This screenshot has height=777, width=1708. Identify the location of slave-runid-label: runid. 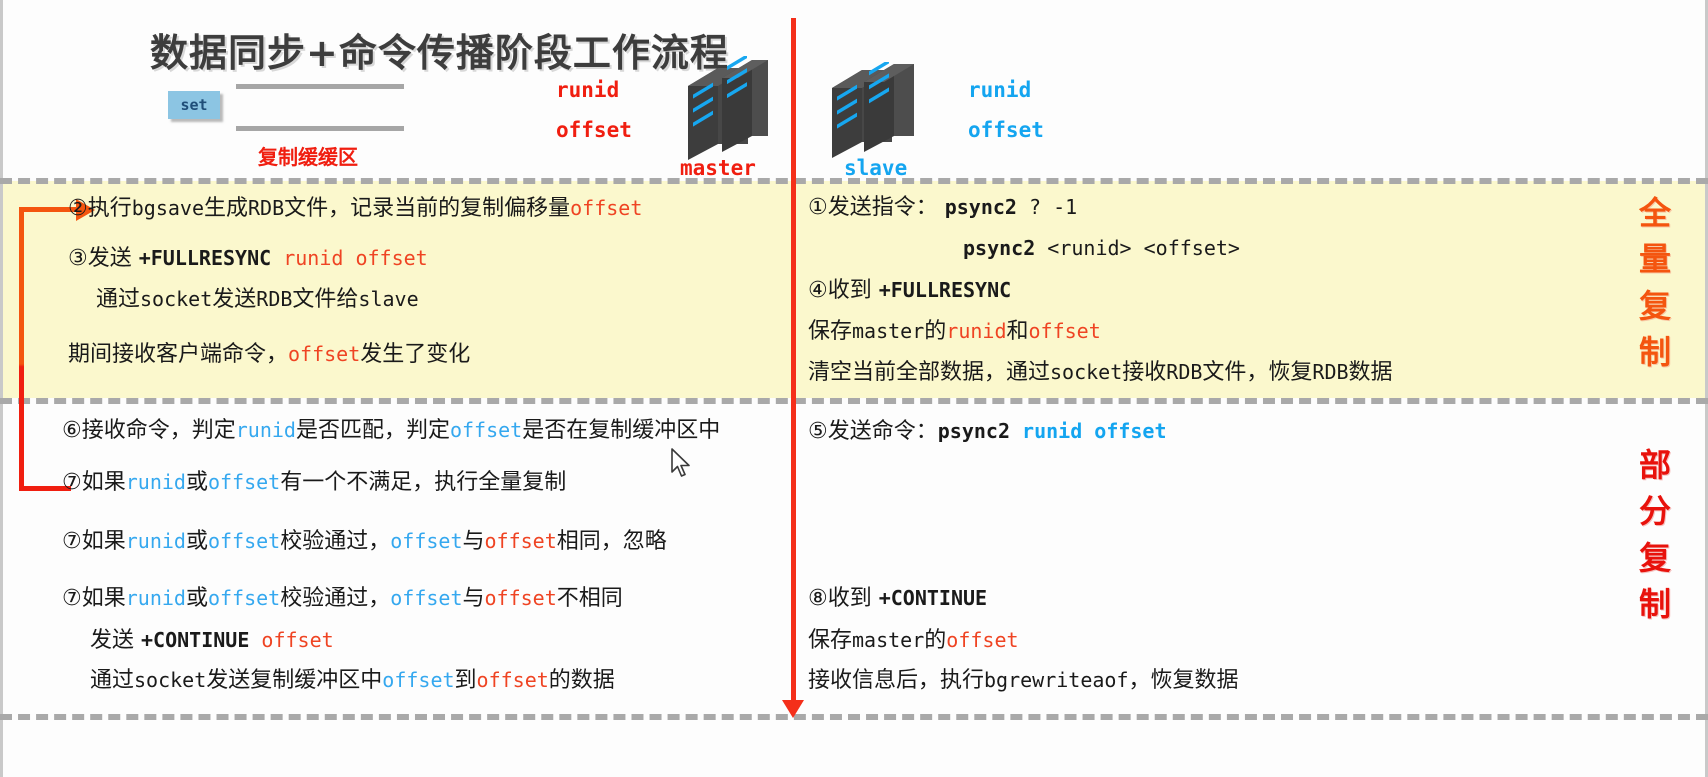
(1000, 90).